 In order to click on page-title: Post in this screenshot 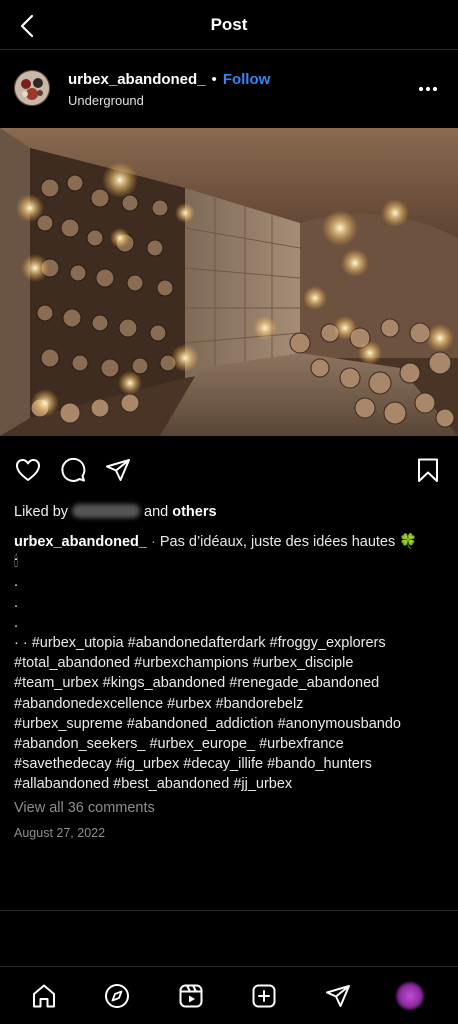, I will do `click(229, 24)`.